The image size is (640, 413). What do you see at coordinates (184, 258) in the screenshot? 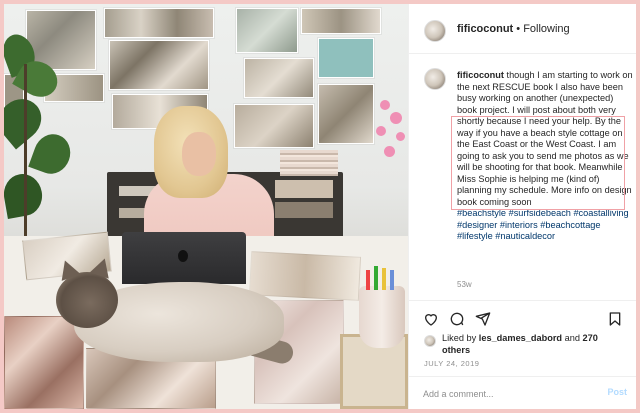
I see `laptop` at bounding box center [184, 258].